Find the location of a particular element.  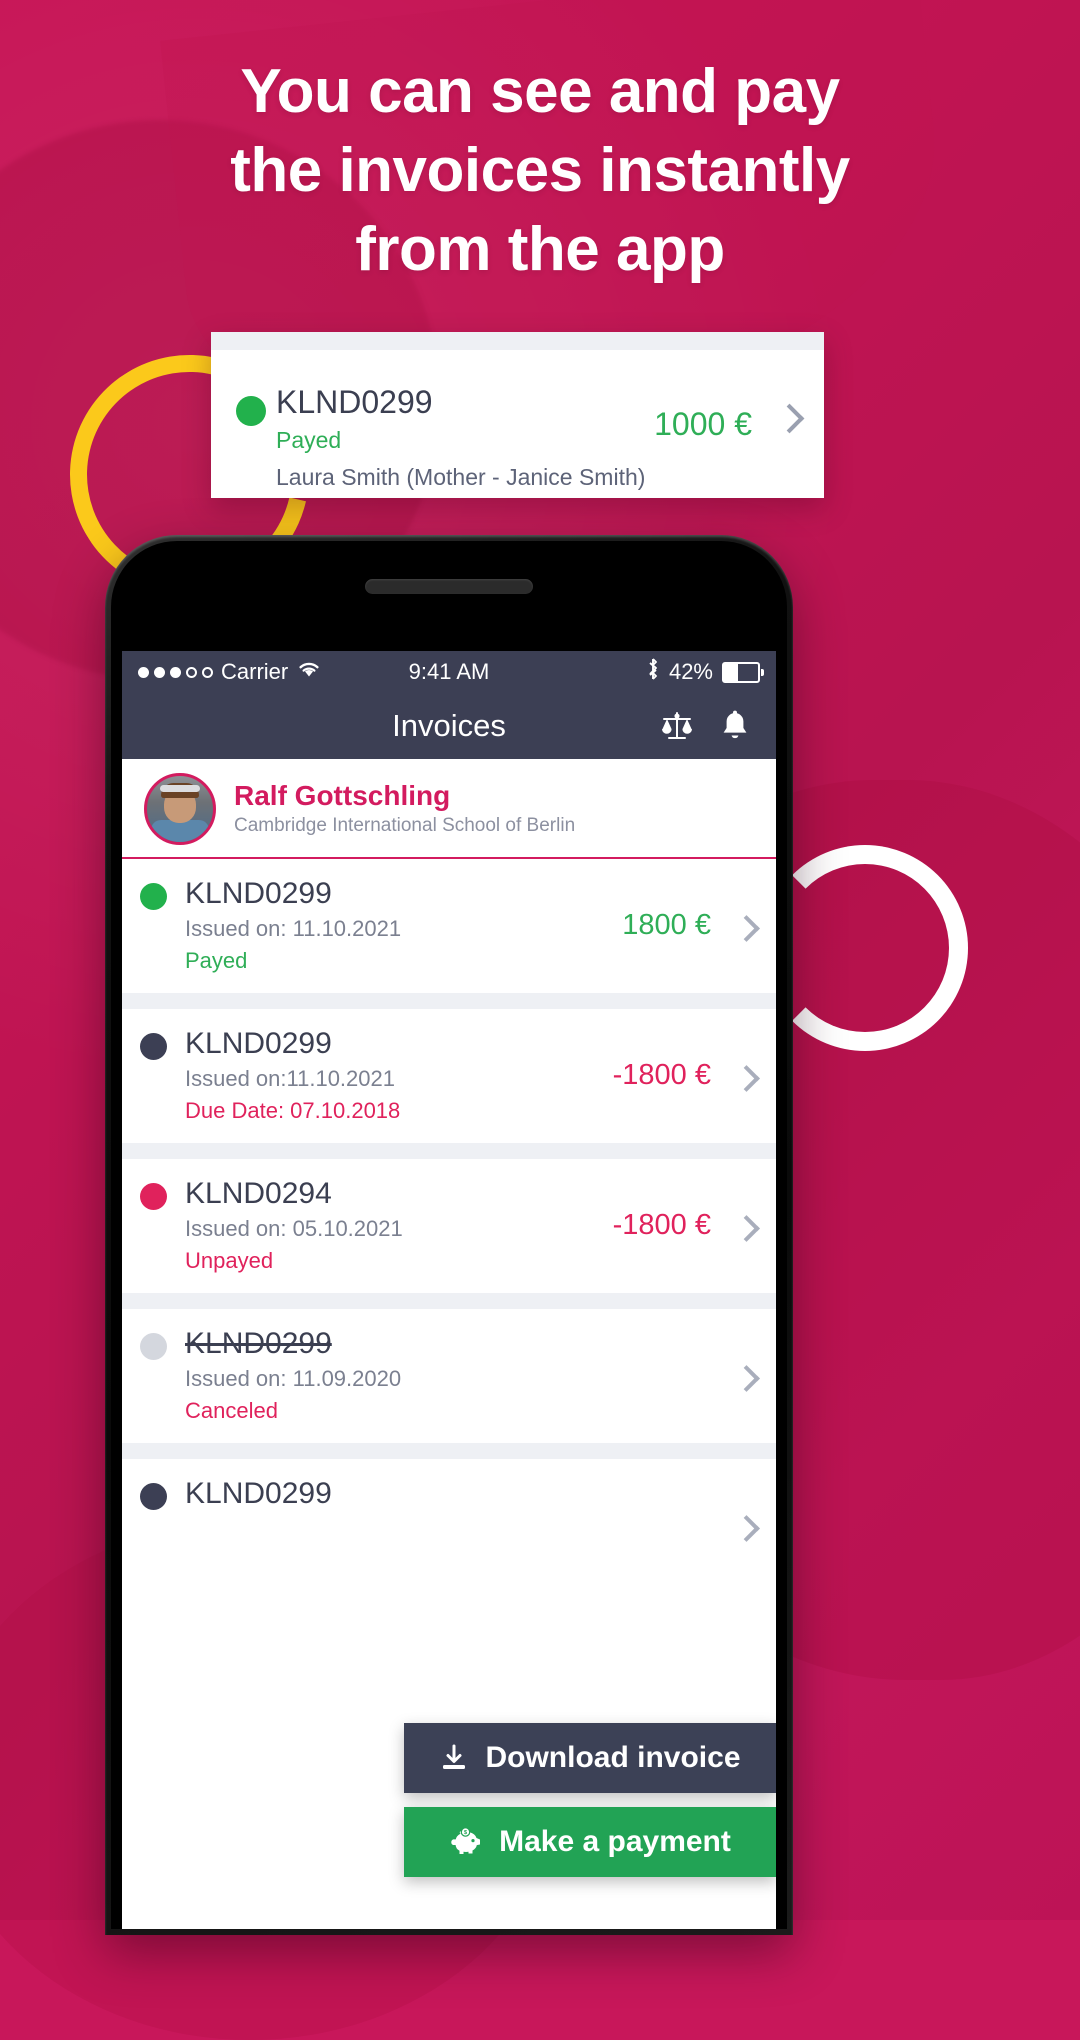

status-badge: Unpayed is located at coordinates (229, 1260).